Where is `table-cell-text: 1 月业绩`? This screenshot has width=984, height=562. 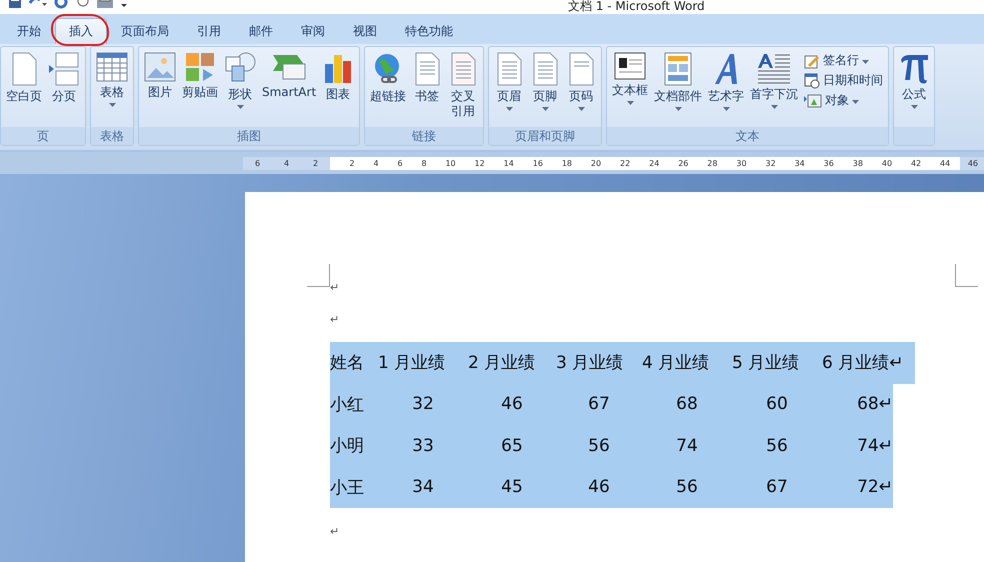 table-cell-text: 1 月业绩 is located at coordinates (412, 363).